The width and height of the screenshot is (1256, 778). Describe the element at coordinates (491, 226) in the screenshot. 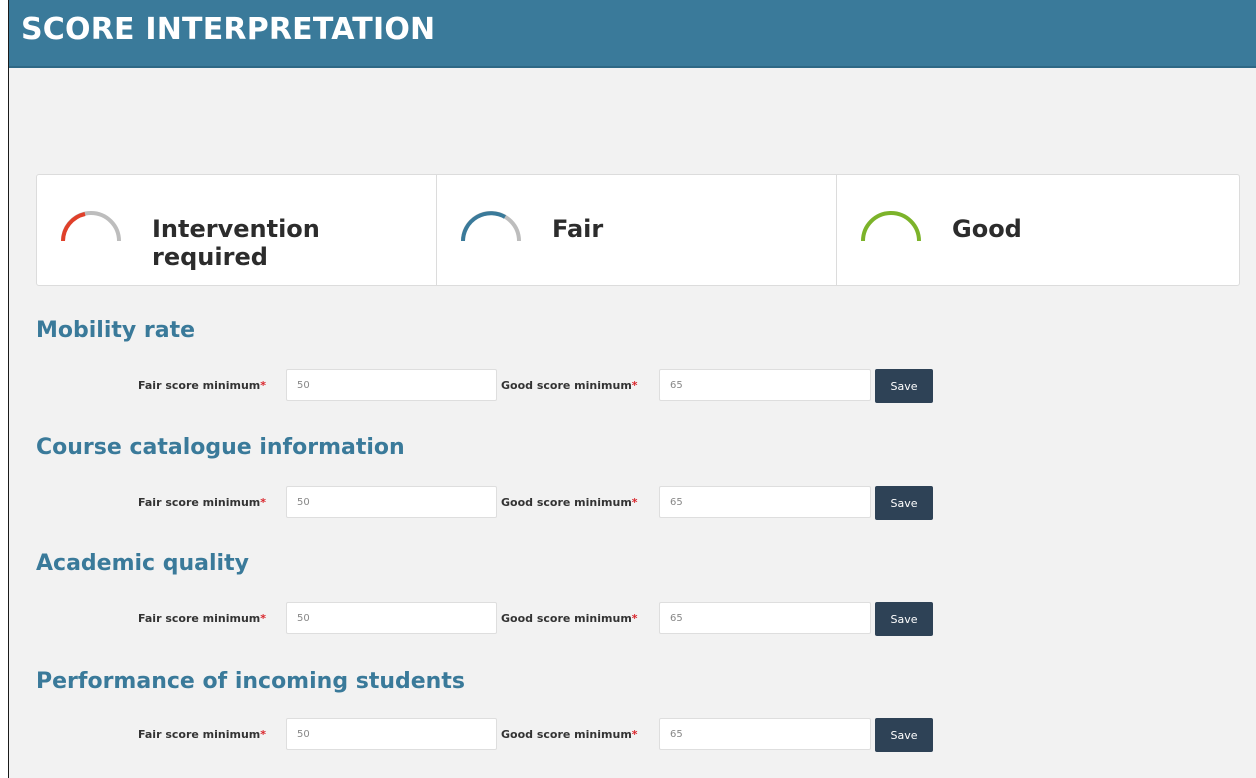

I see `gauge-fair-icon` at that location.